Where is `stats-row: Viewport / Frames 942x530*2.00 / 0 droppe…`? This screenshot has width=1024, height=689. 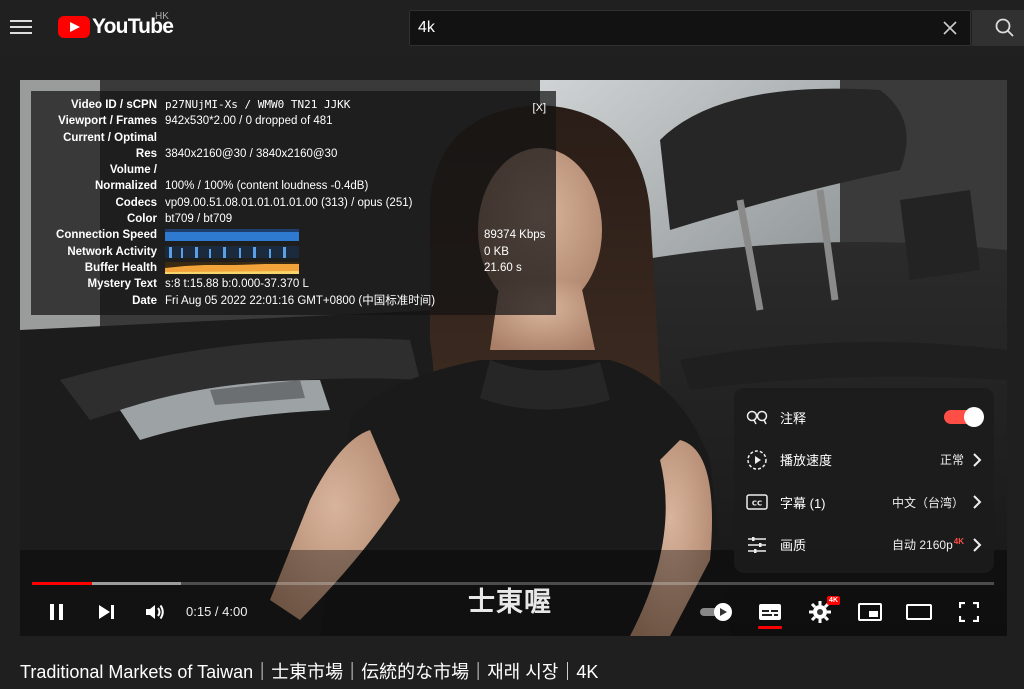
stats-row: Viewport / Frames 942x530*2.00 / 0 droppe… is located at coordinates (293, 121).